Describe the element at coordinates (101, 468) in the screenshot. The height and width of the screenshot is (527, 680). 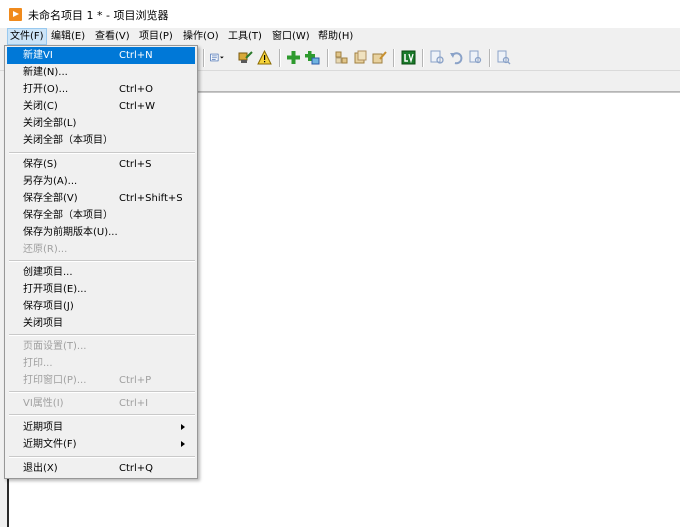
I see `menu-item-exit: 退出(X) Ctrl+Q` at that location.